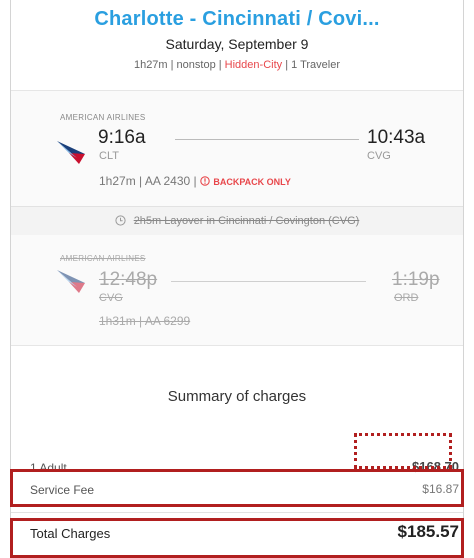  Describe the element at coordinates (111, 298) in the screenshot. I see `leg-2-depart-airport: CVG` at that location.